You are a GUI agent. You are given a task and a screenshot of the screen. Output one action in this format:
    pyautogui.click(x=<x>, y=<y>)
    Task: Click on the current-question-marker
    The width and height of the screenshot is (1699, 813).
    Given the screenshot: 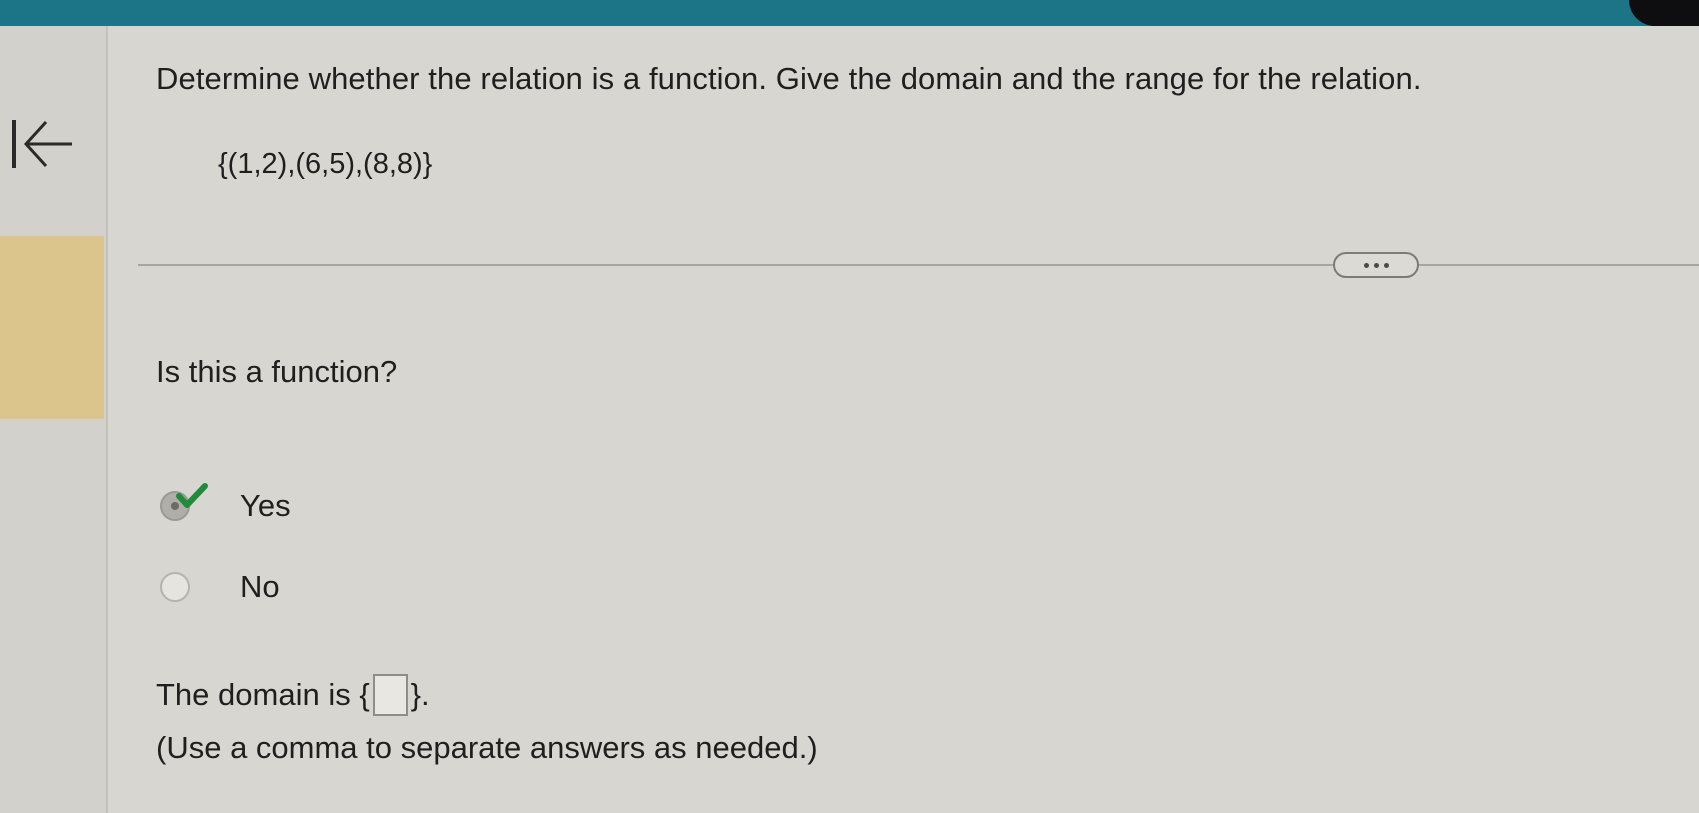 What is the action you would take?
    pyautogui.click(x=52, y=327)
    